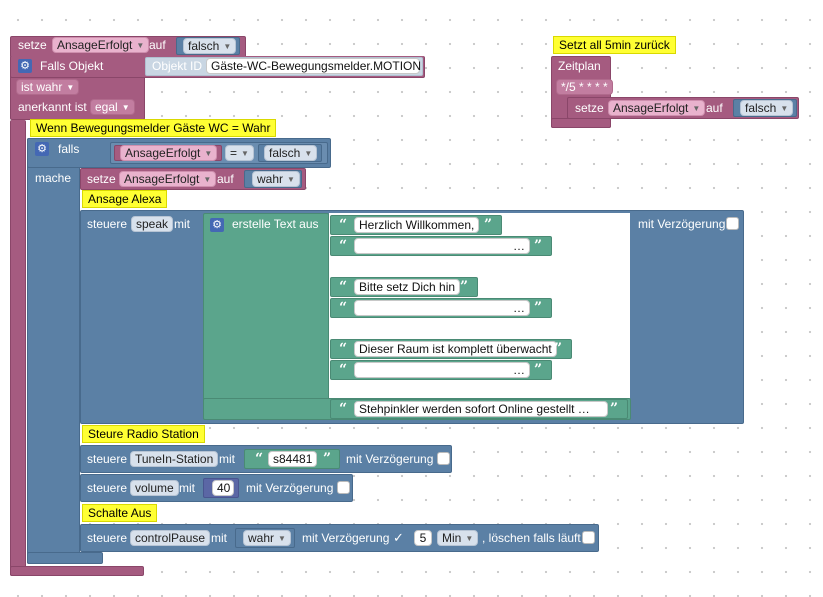 The height and width of the screenshot is (597, 823). What do you see at coordinates (157, 45) in the screenshot?
I see `setze-auf-label: auf` at bounding box center [157, 45].